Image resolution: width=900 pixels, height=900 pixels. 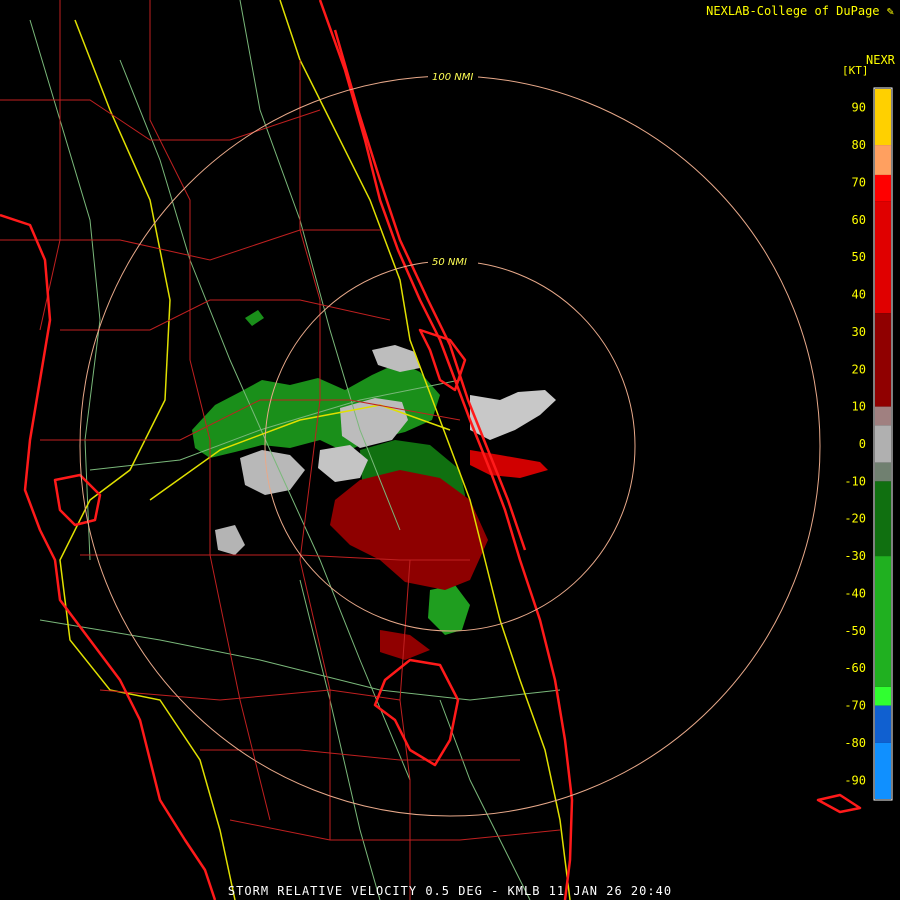 What do you see at coordinates (272, 472) in the screenshot?
I see `echo-grey-sw` at bounding box center [272, 472].